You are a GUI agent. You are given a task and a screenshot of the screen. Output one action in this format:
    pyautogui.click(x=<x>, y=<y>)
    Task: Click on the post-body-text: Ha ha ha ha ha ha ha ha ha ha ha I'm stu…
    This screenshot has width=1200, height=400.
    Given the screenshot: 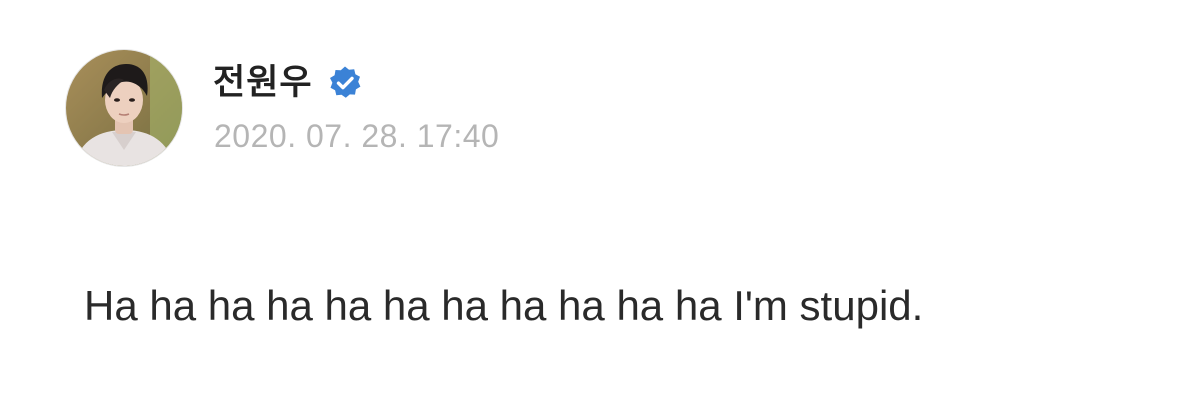 What is the action you would take?
    pyautogui.click(x=504, y=305)
    